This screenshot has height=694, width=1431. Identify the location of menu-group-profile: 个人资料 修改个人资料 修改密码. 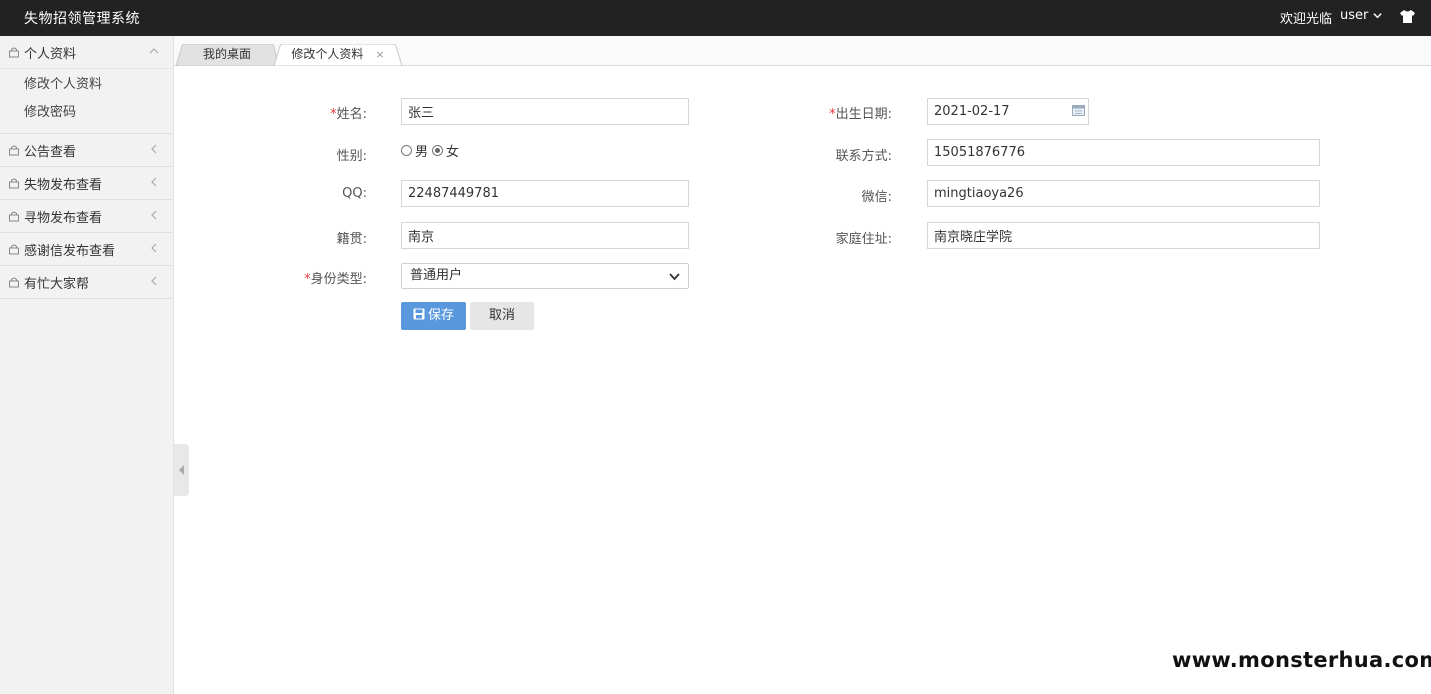
(86, 85).